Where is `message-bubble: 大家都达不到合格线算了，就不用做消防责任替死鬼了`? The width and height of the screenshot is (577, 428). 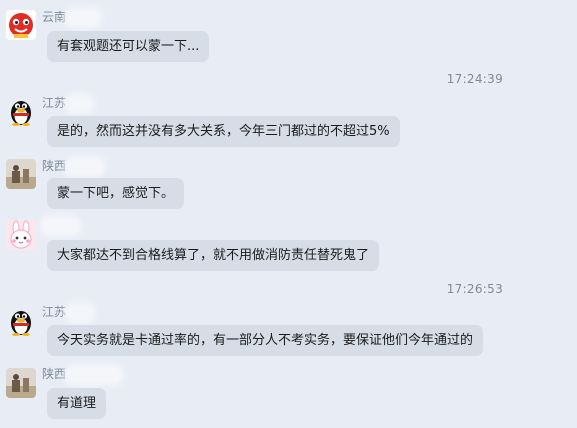 message-bubble: 大家都达不到合格线算了，就不用做消防责任替死鬼了 is located at coordinates (213, 255).